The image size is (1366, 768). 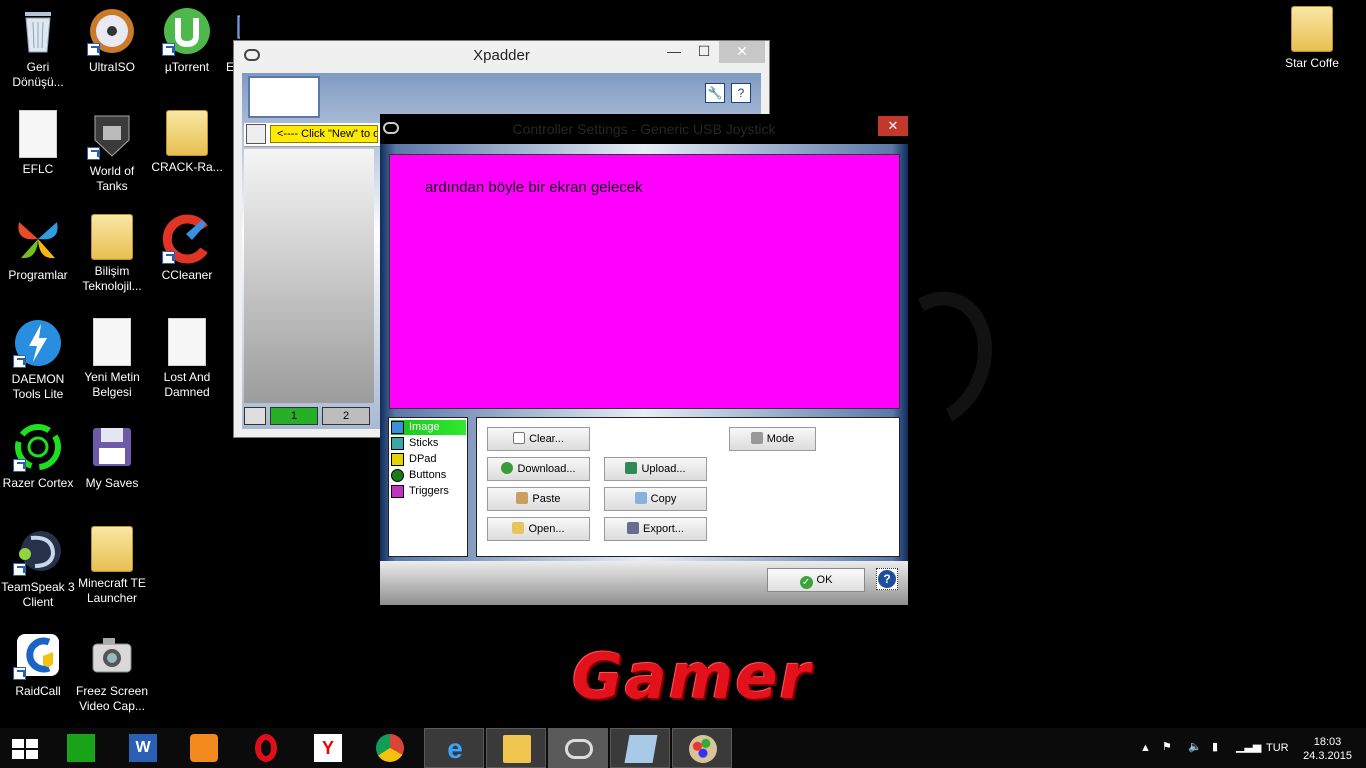 I want to click on taskbar: W Y e ▲ ⚑ 🔈 ▮ ▁▃▅ TUR 18:03 24.3.2015, so click(x=683, y=748).